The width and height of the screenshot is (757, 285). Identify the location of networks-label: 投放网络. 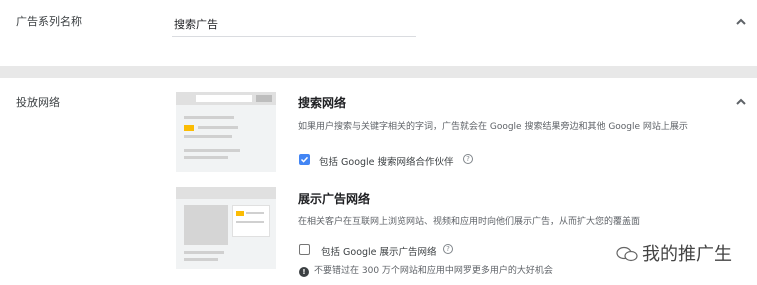
(38, 102).